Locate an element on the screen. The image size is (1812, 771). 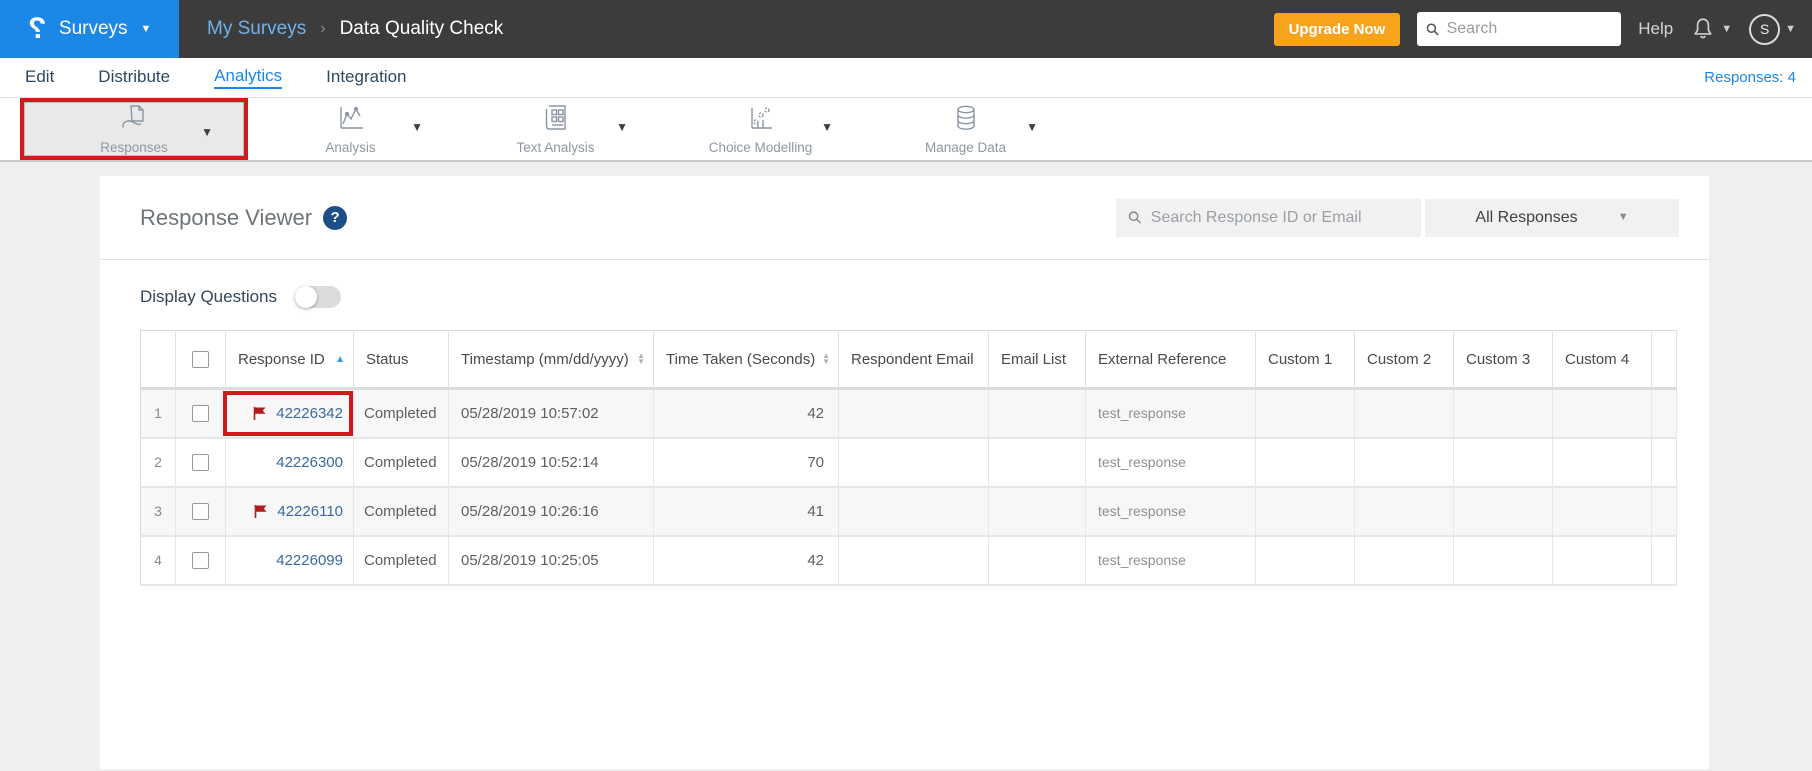
column-label: Respondent Email is located at coordinates (912, 359).